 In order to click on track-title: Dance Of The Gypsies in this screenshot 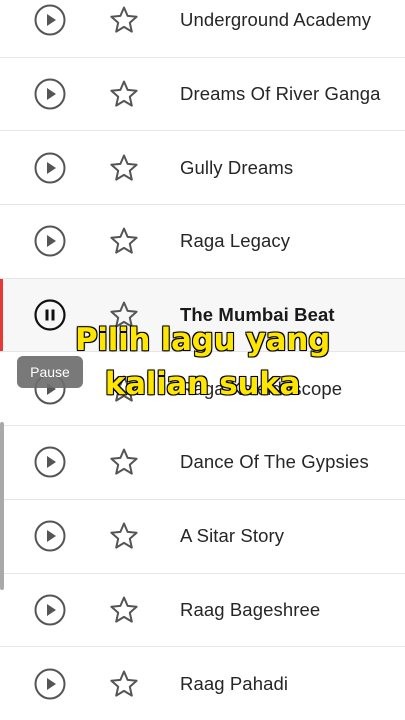, I will do `click(274, 462)`.